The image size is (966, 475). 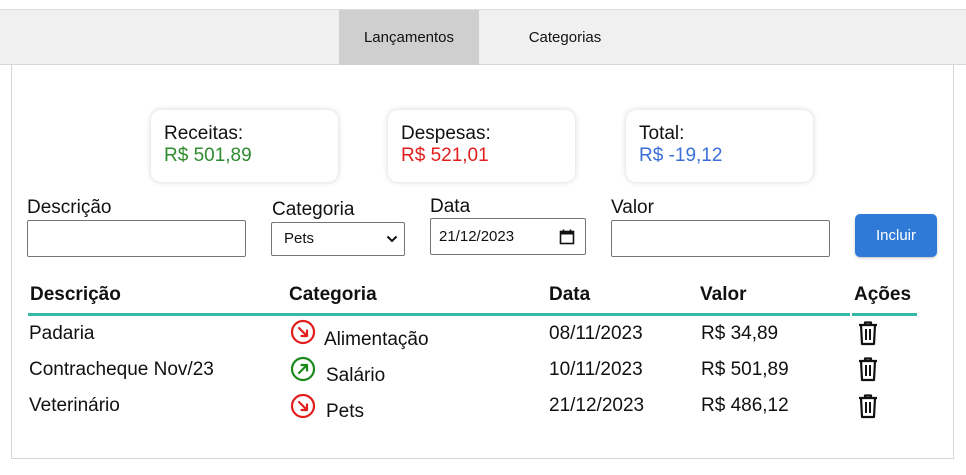 I want to click on row-valor: R$ 34,89, so click(x=740, y=333).